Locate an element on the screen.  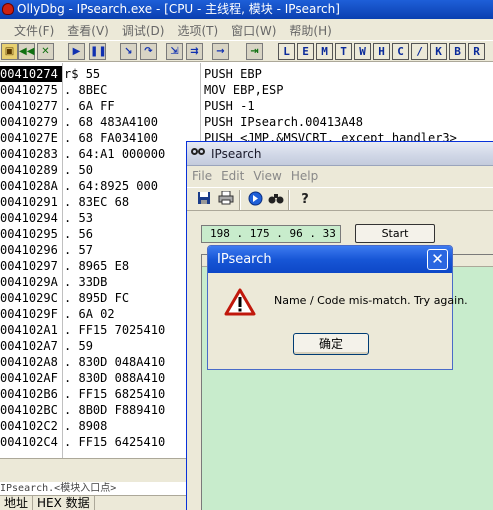
ipsearch-titlebar: IPsearch is located at coordinates (340, 154).